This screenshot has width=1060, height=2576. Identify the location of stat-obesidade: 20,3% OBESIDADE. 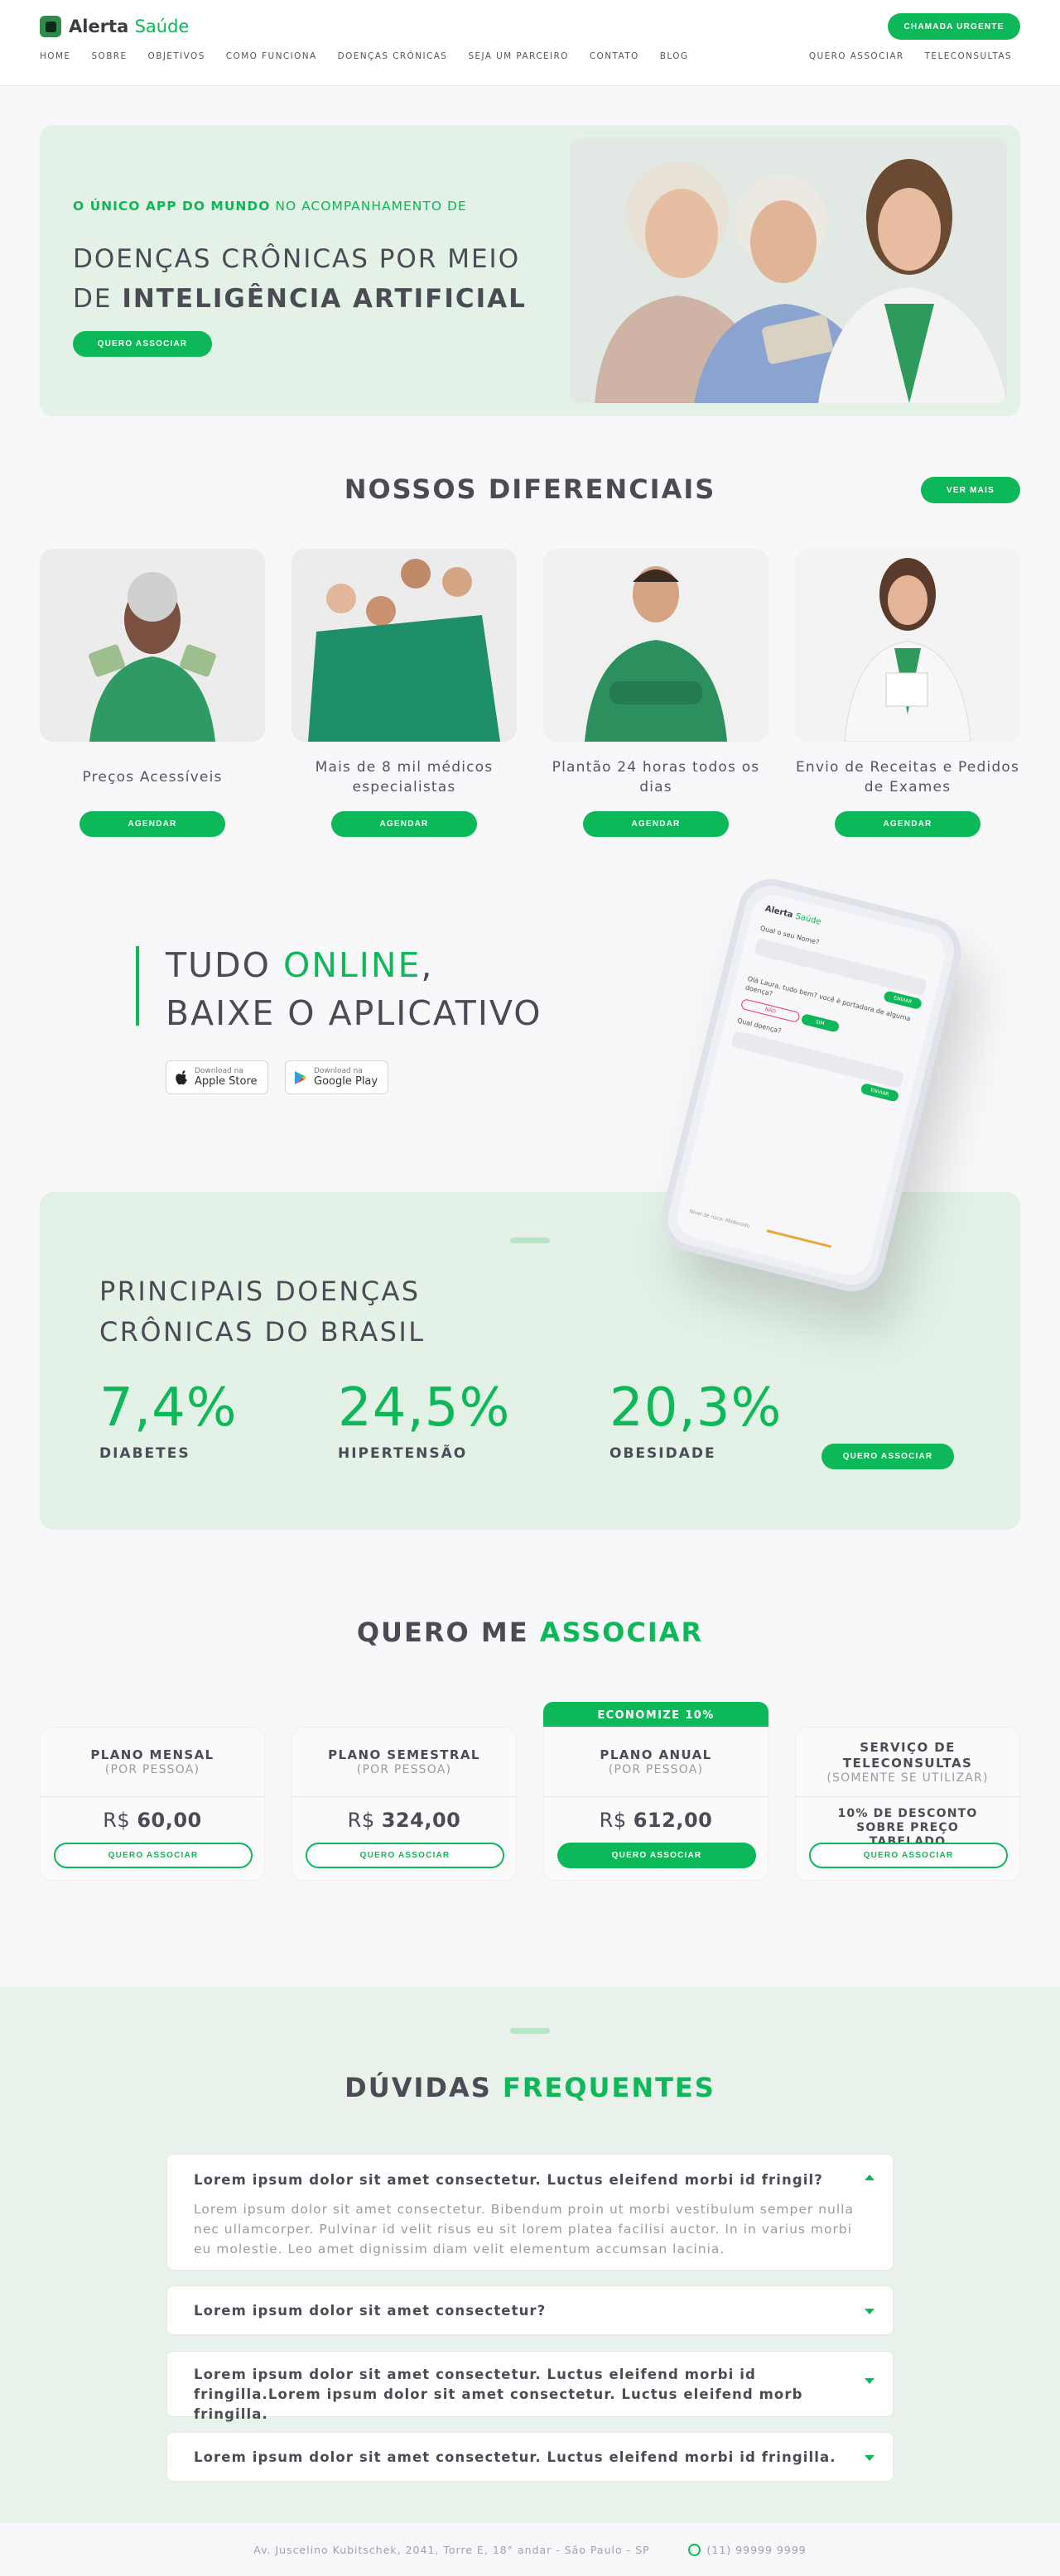
(696, 1420).